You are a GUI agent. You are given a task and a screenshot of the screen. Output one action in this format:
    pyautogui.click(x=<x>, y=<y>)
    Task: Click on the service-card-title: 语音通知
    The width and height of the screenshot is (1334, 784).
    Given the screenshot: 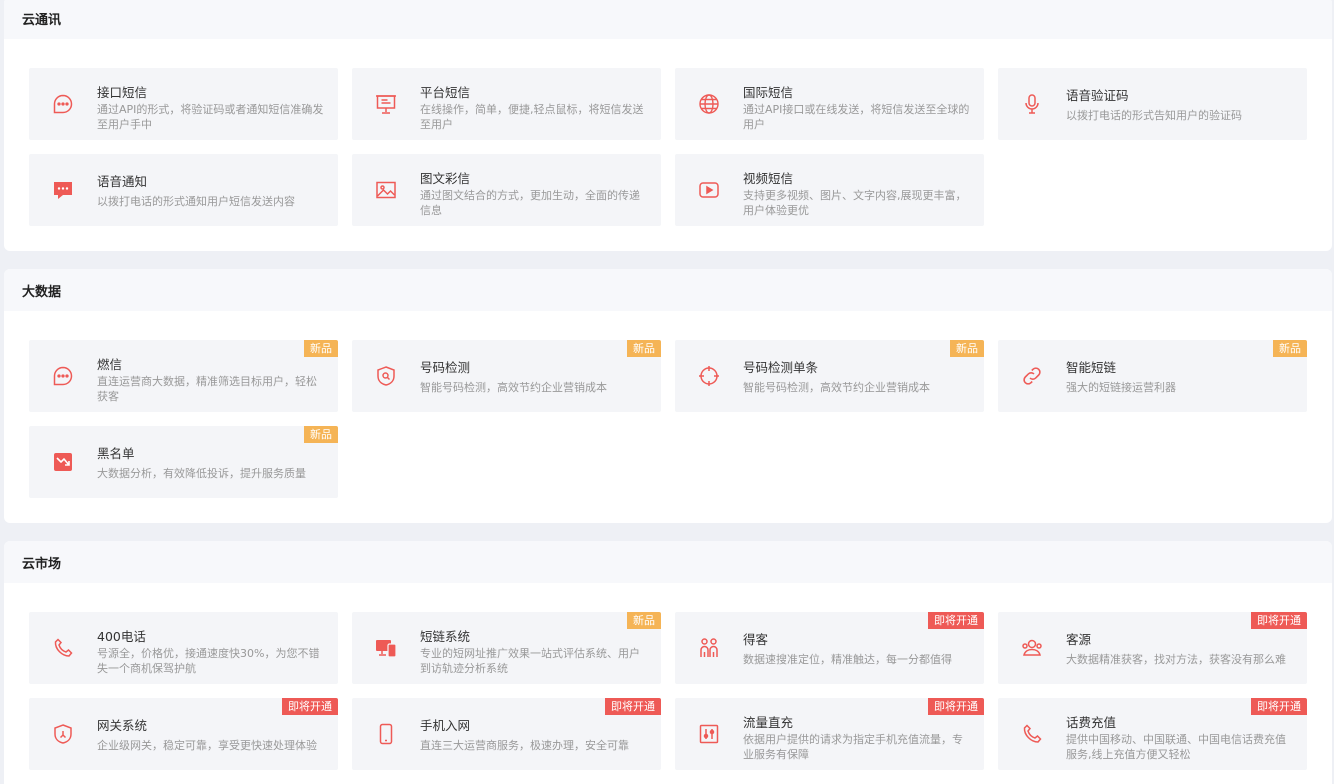 What is the action you would take?
    pyautogui.click(x=122, y=181)
    